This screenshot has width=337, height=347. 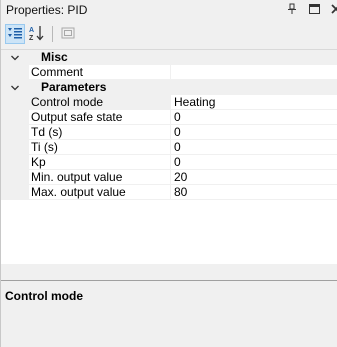 I want to click on categorized-button, so click(x=15, y=34).